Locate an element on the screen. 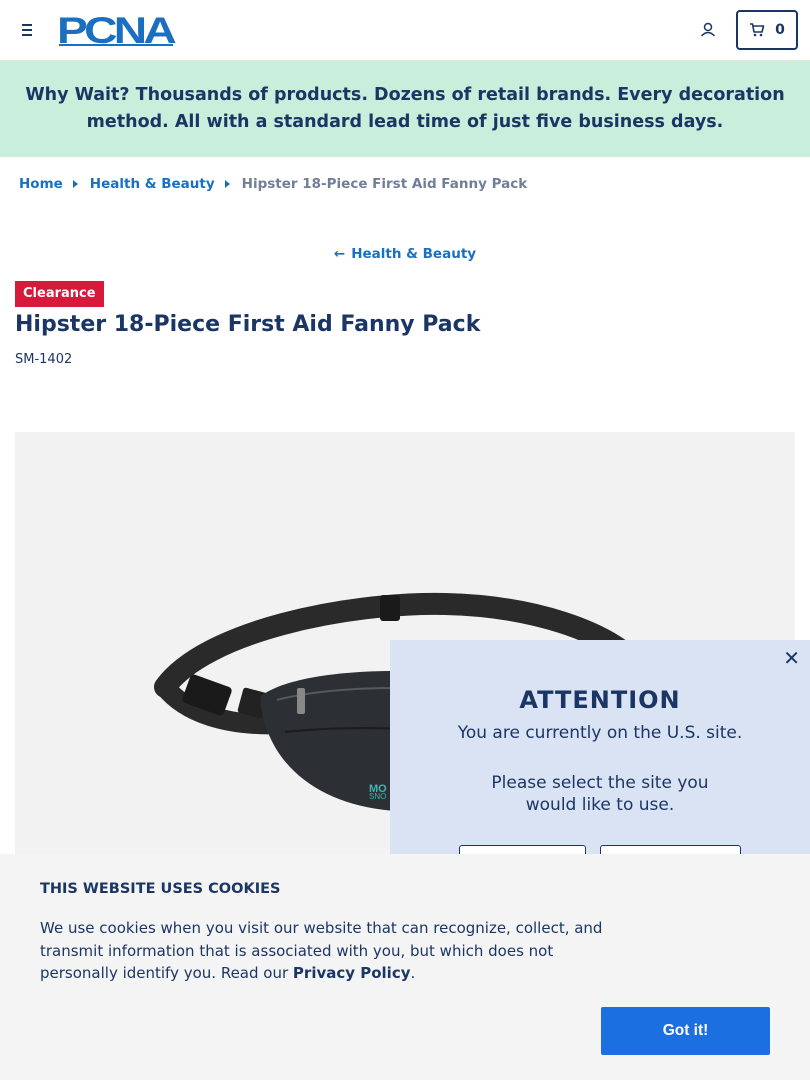 The height and width of the screenshot is (1080, 810). back-arrow-icon: ← is located at coordinates (339, 254).